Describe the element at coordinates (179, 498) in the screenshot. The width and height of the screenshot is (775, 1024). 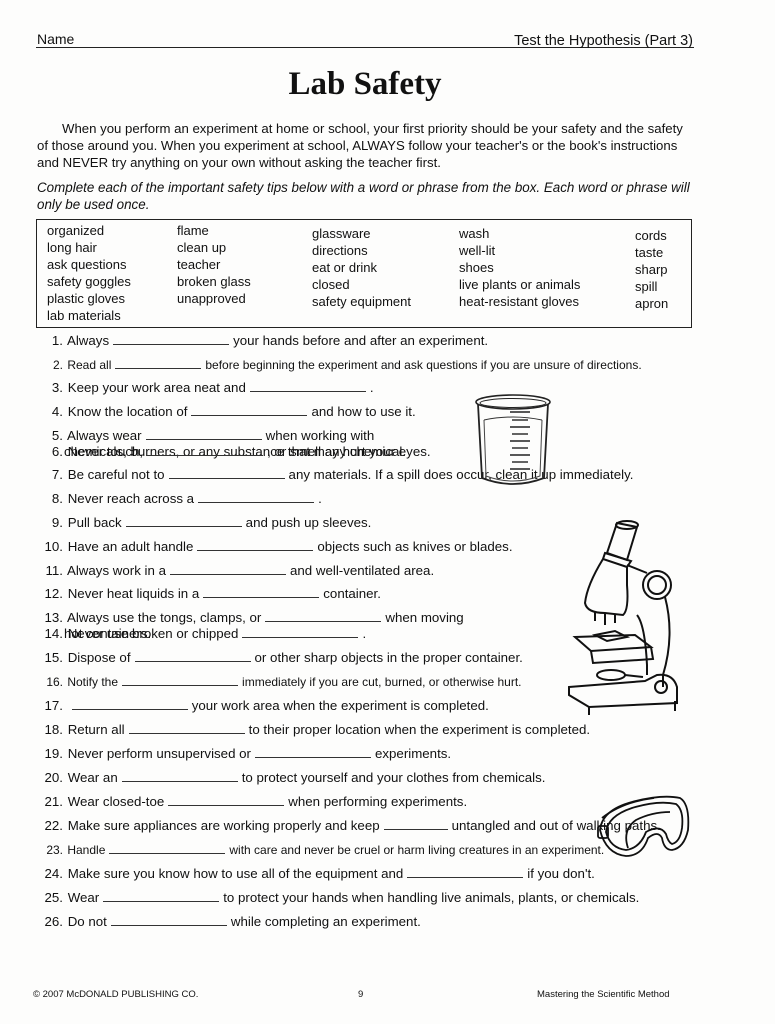
I see `question-item: 8. Never reach across a.` at that location.